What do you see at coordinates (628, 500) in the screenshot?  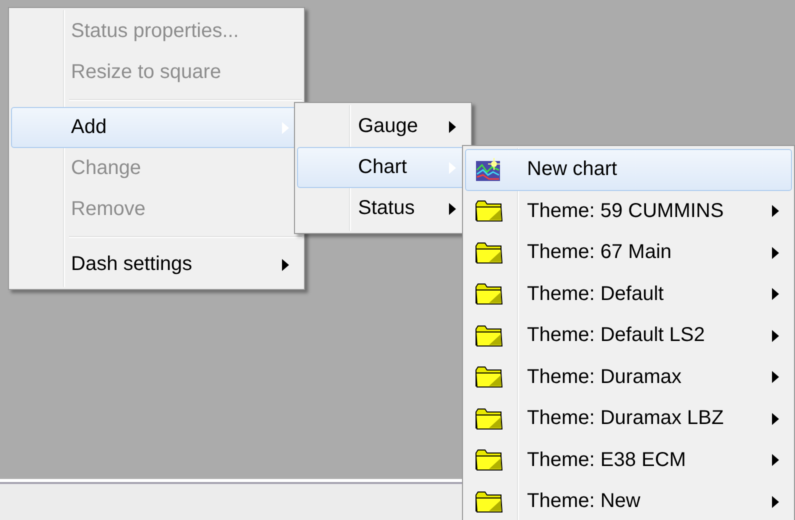 I see `menu-item: Theme: New` at bounding box center [628, 500].